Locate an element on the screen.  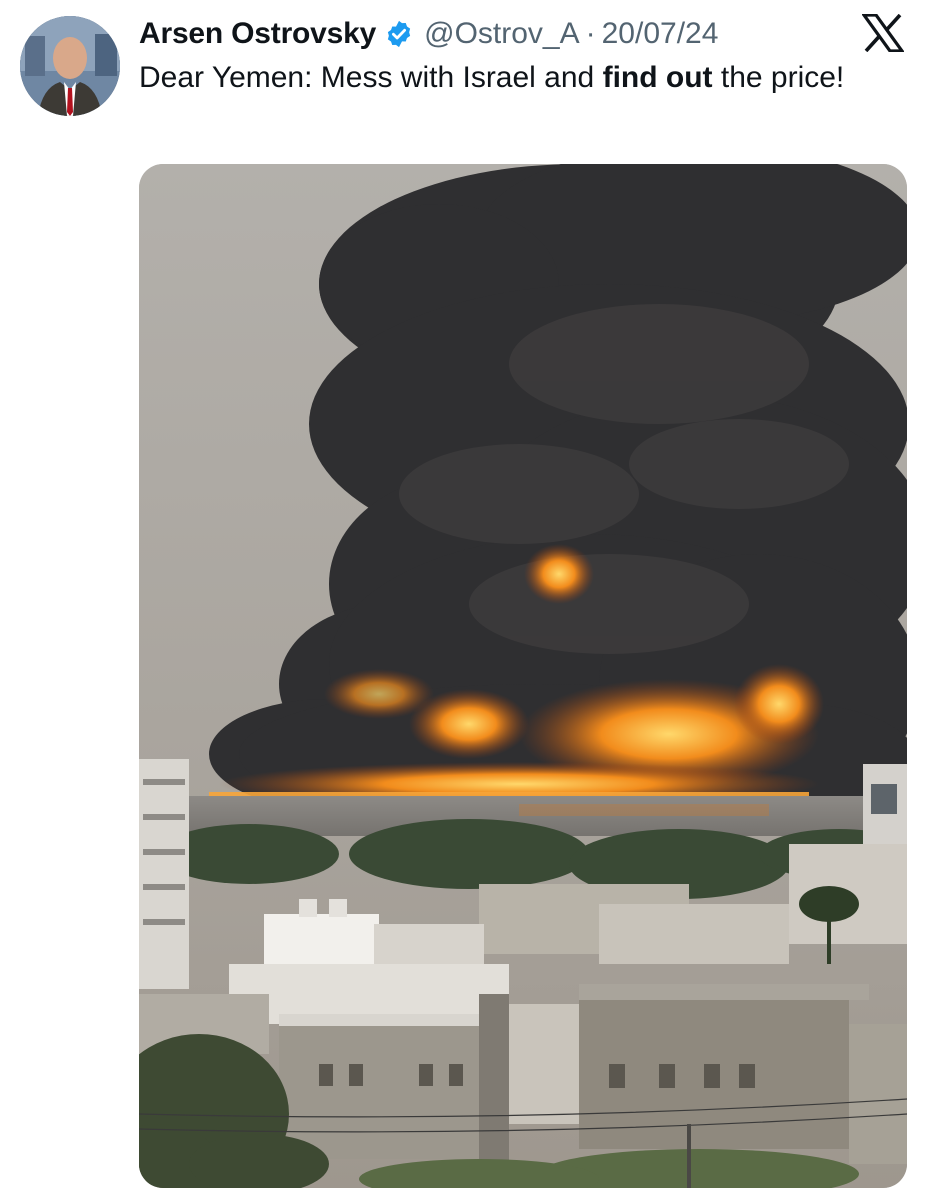
x-logo-icon is located at coordinates (883, 33).